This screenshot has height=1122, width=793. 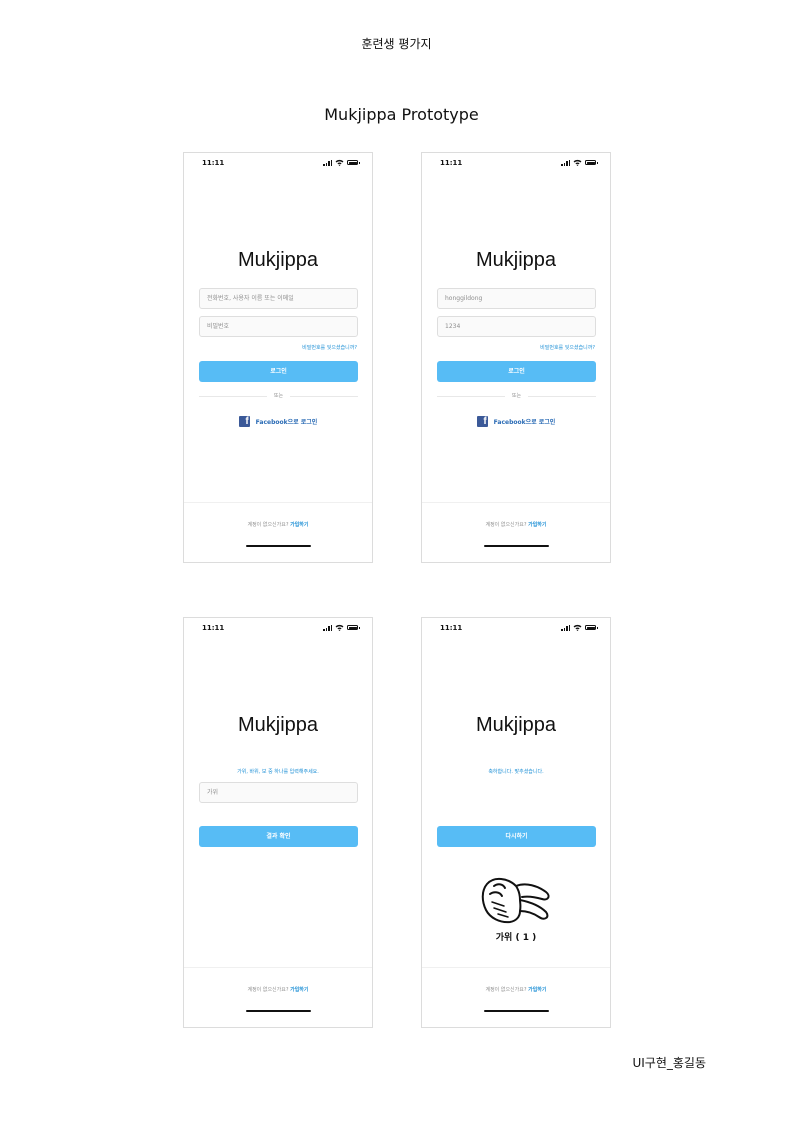 I want to click on game-result-label: 가위 ( 1 ), so click(x=516, y=938).